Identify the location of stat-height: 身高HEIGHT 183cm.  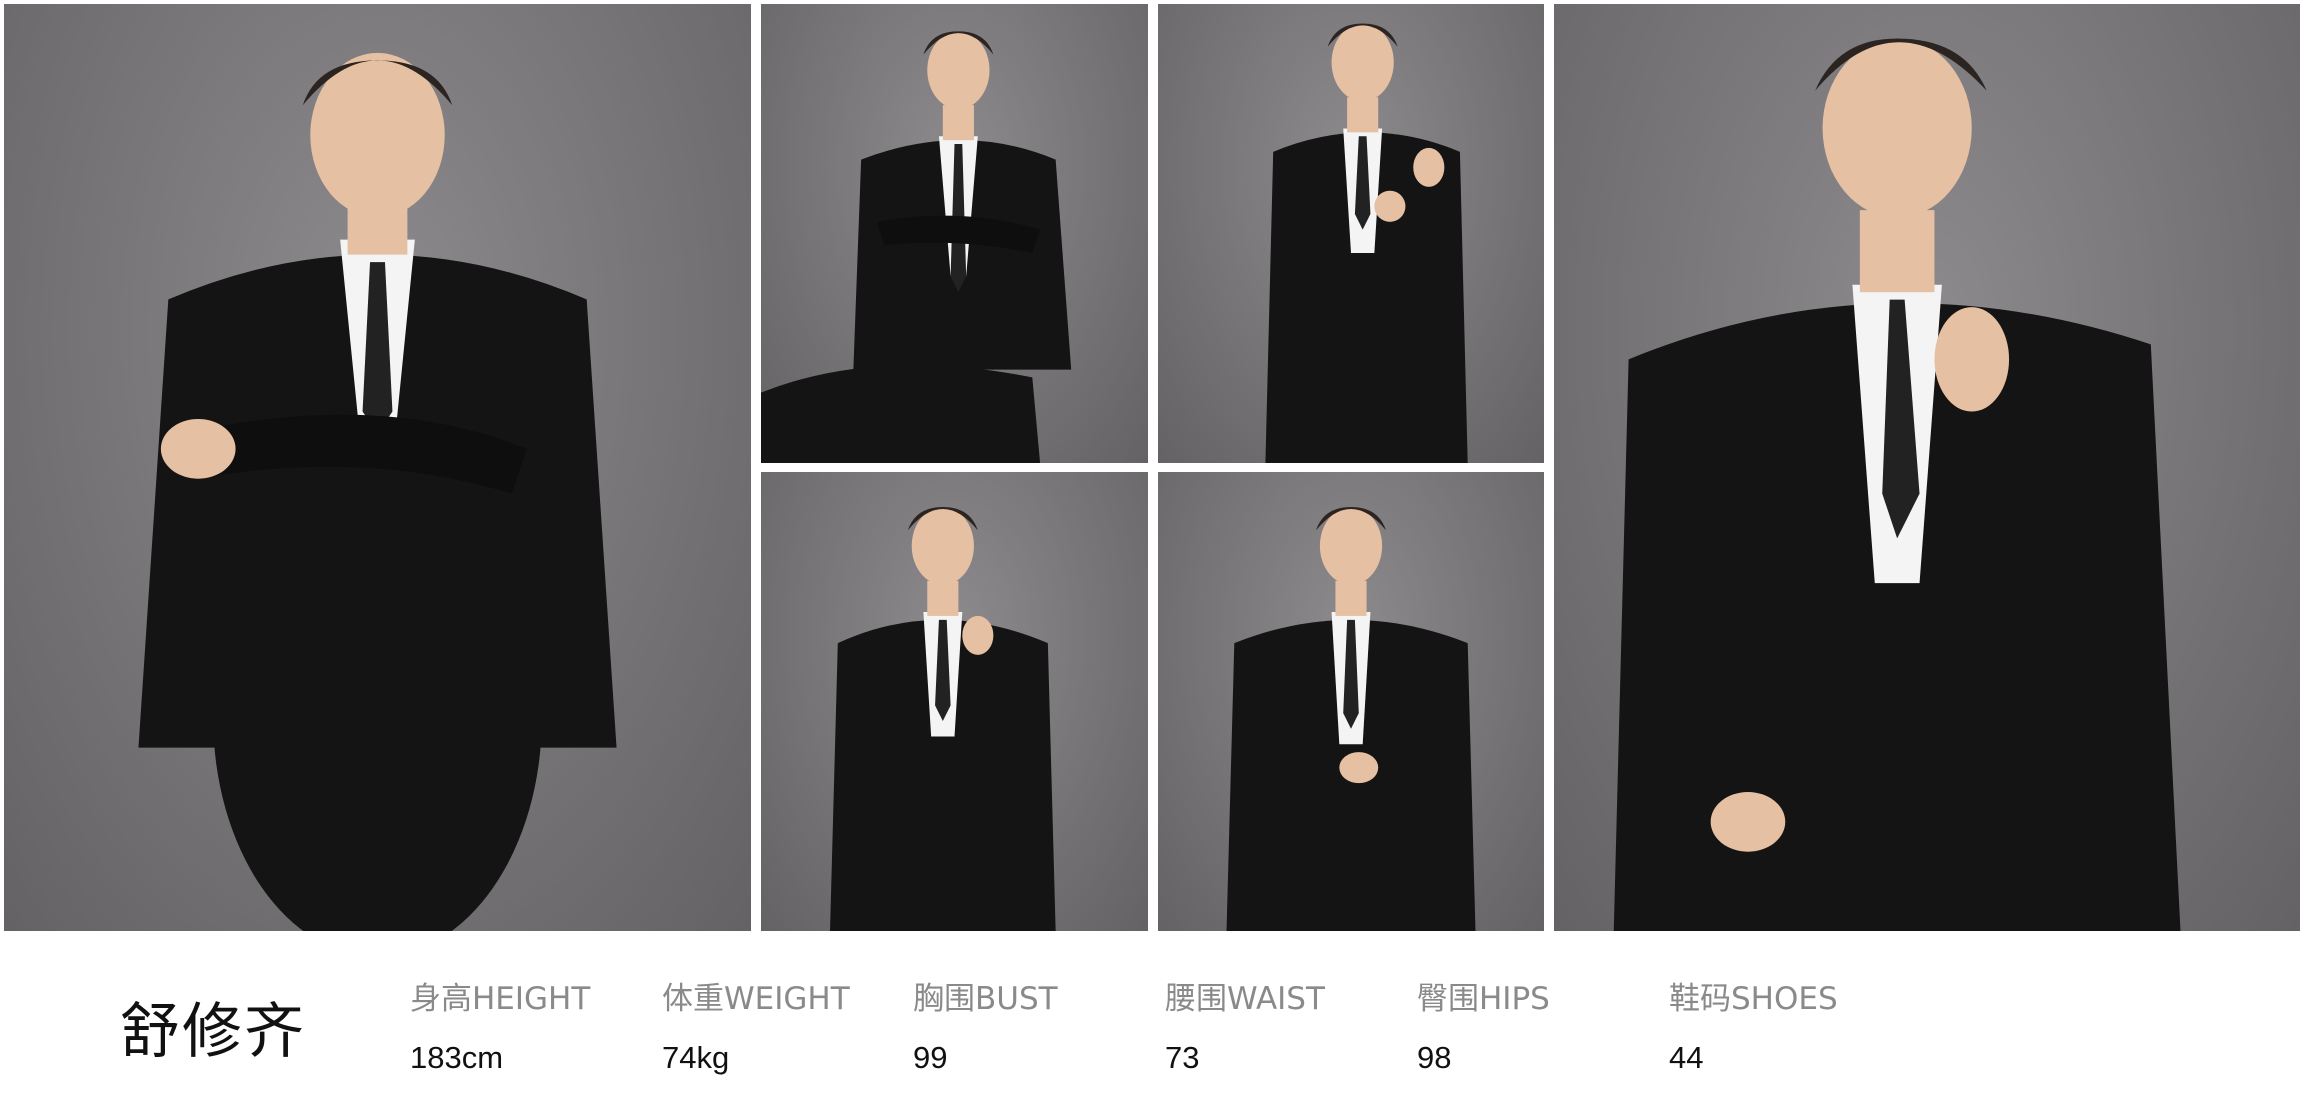
(500, 1024).